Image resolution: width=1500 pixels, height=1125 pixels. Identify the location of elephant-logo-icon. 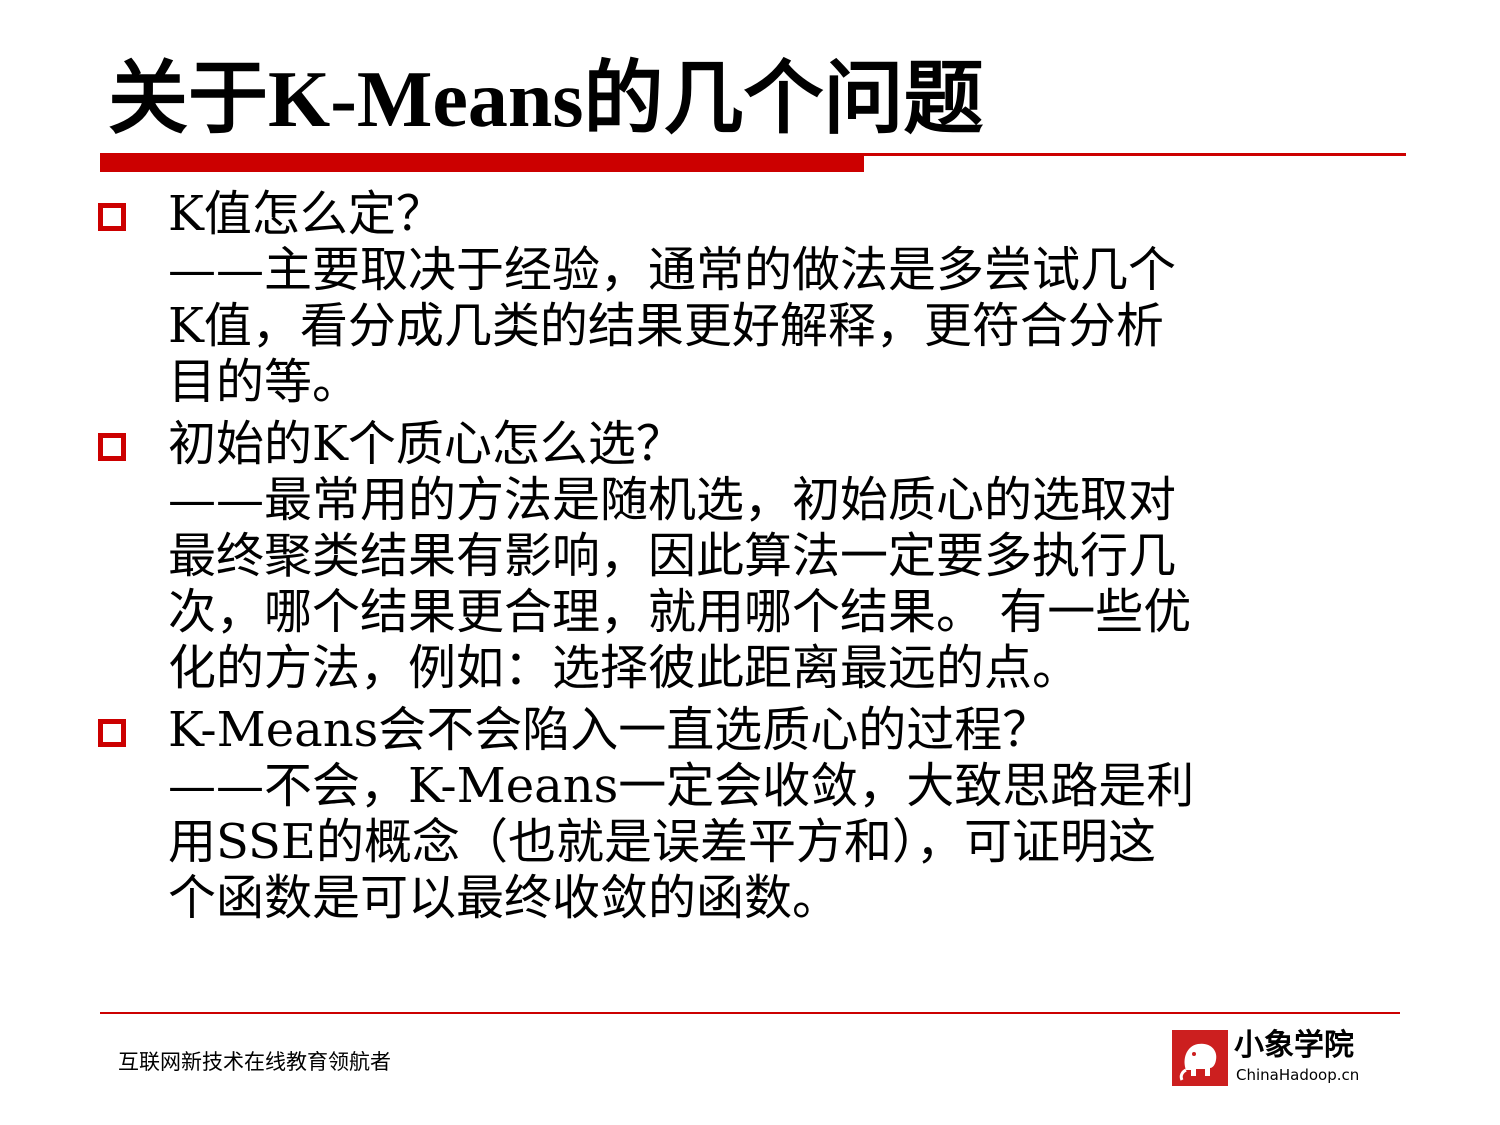
(1200, 1058).